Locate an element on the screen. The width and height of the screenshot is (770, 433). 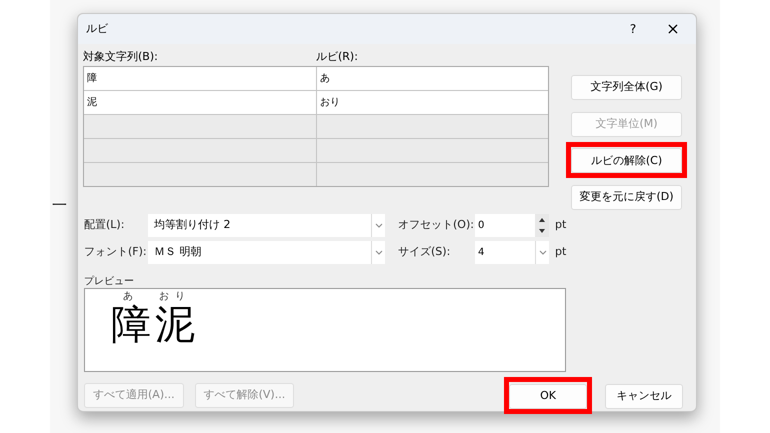
side-button: ルビの解除(C) is located at coordinates (626, 161).